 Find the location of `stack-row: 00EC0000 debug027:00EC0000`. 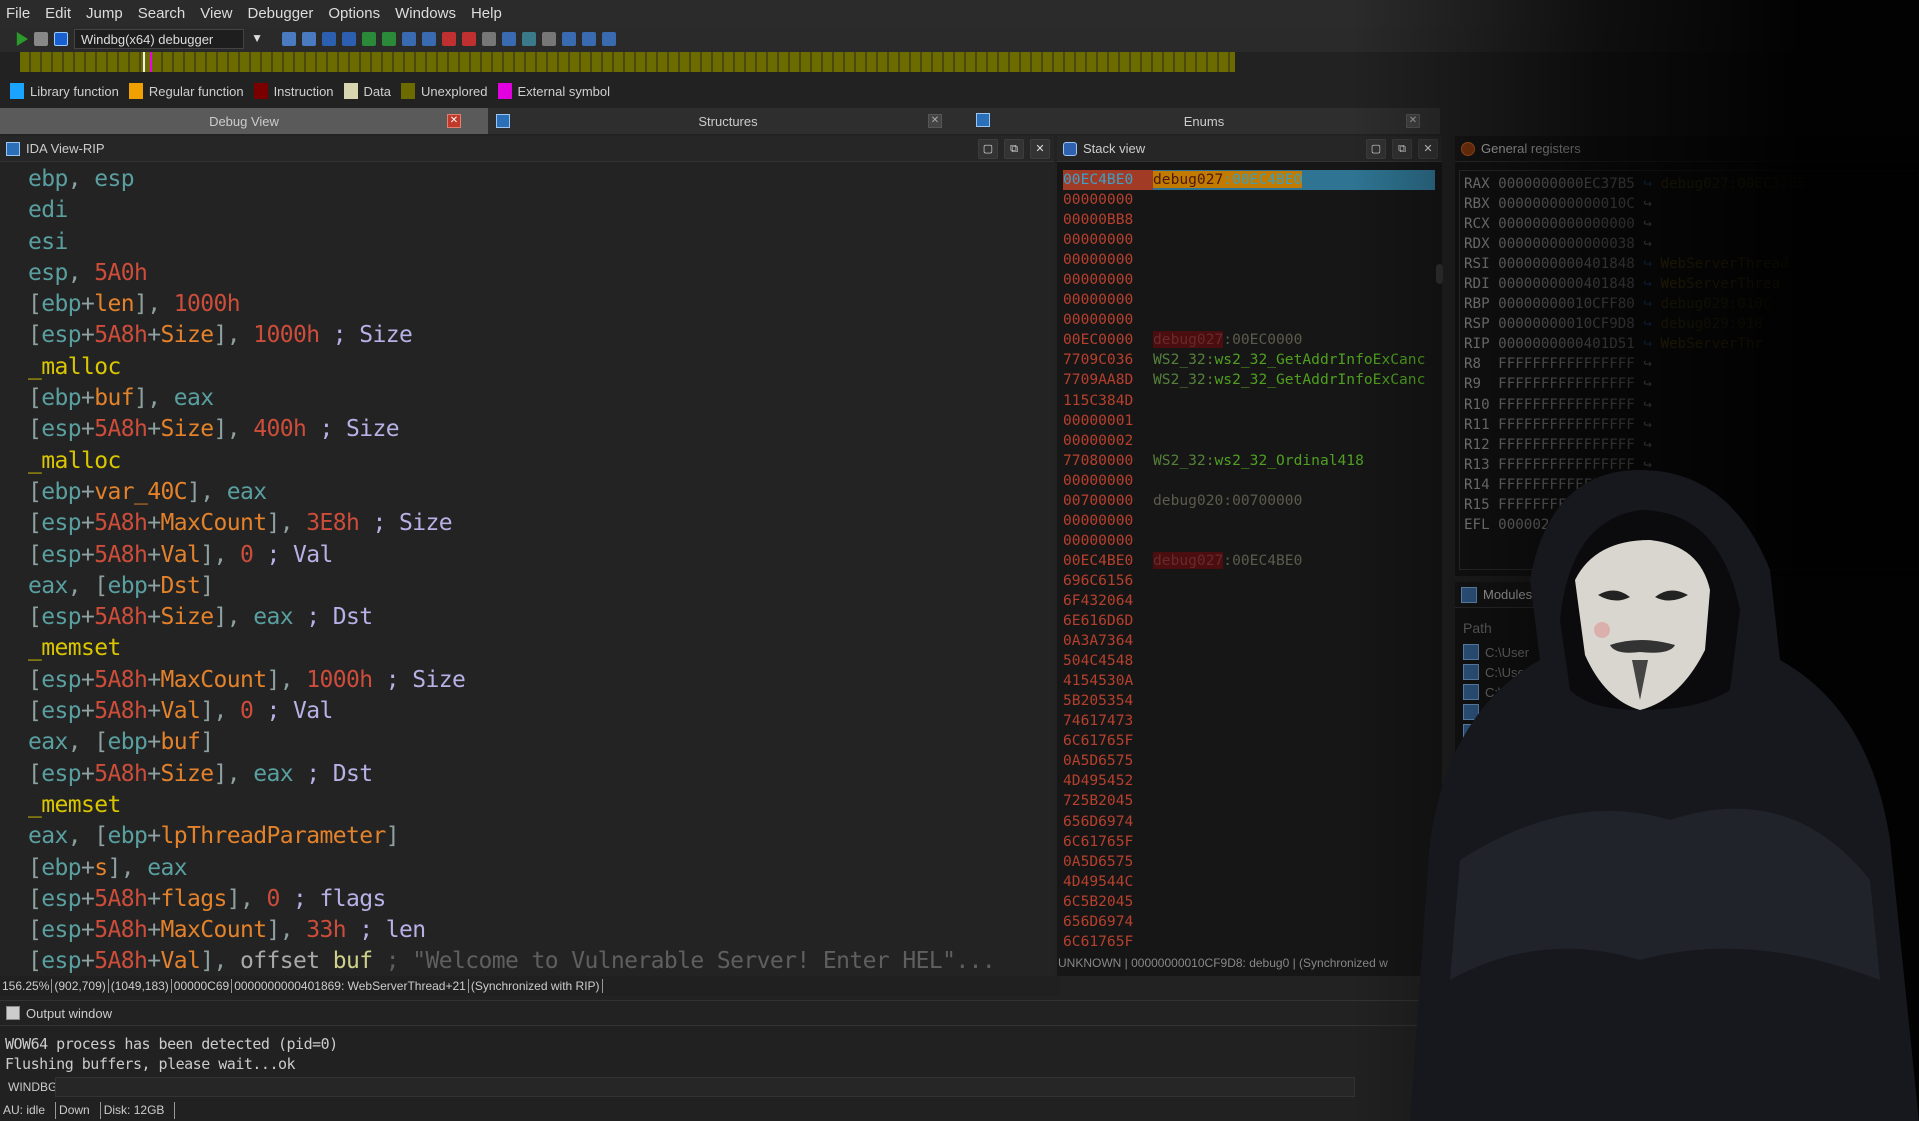

stack-row: 00EC0000 debug027:00EC0000 is located at coordinates (1249, 340).